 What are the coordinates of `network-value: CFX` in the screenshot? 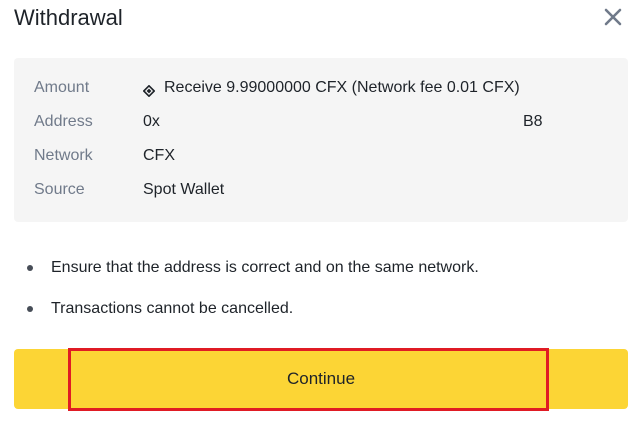 It's located at (159, 155).